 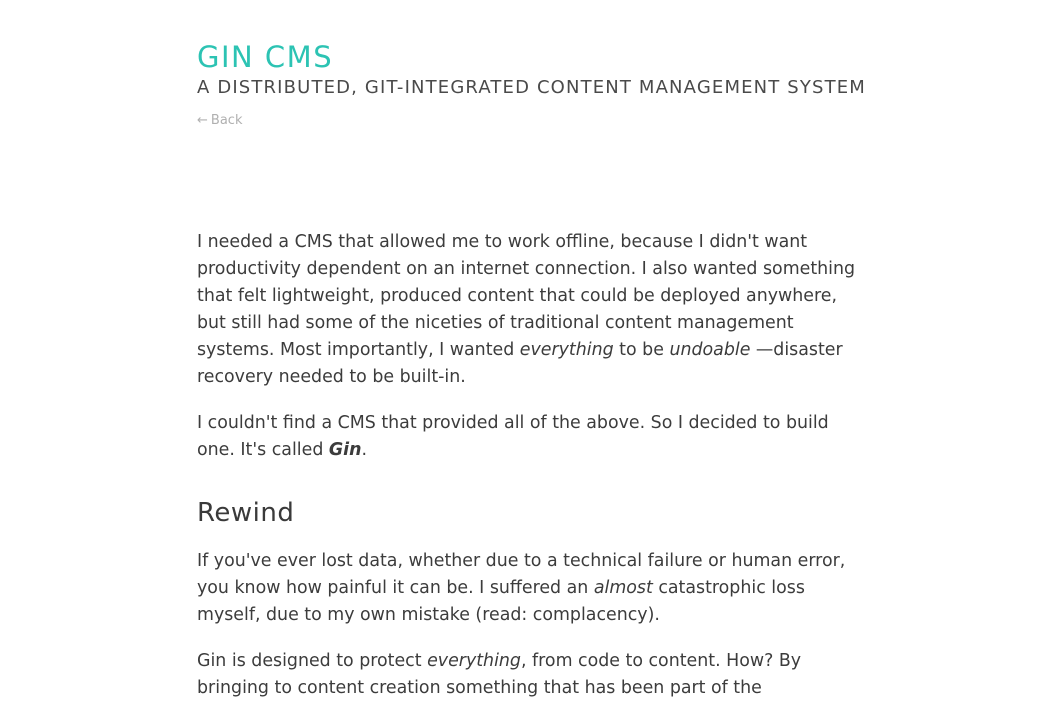 I want to click on section-heading-rewind: Rewind, so click(x=246, y=513).